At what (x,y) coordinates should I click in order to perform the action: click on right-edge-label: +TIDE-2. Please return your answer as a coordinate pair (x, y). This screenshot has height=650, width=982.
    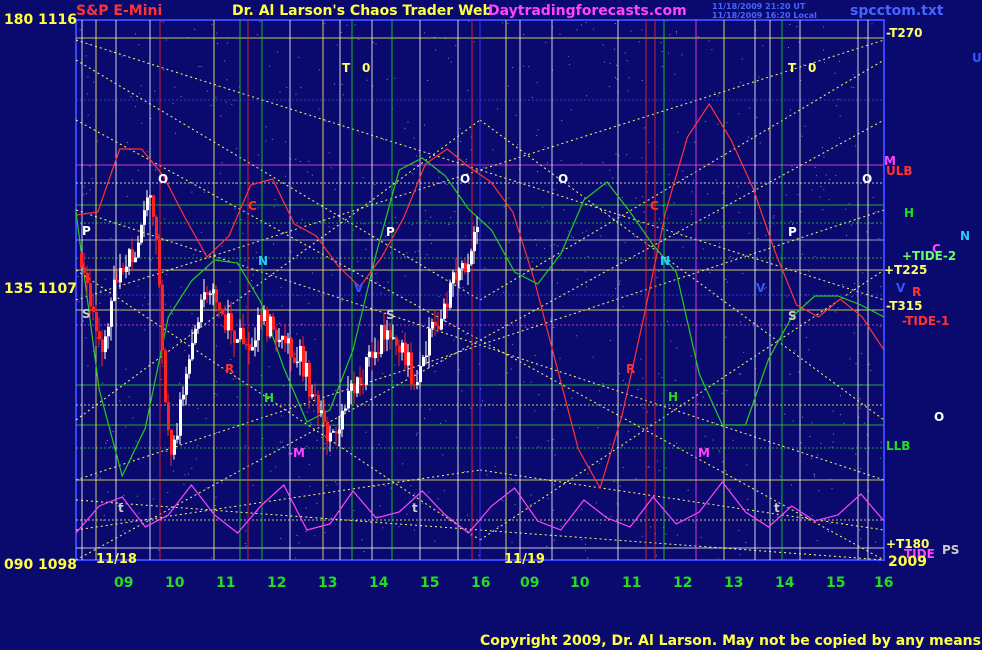
    Looking at the image, I should click on (929, 256).